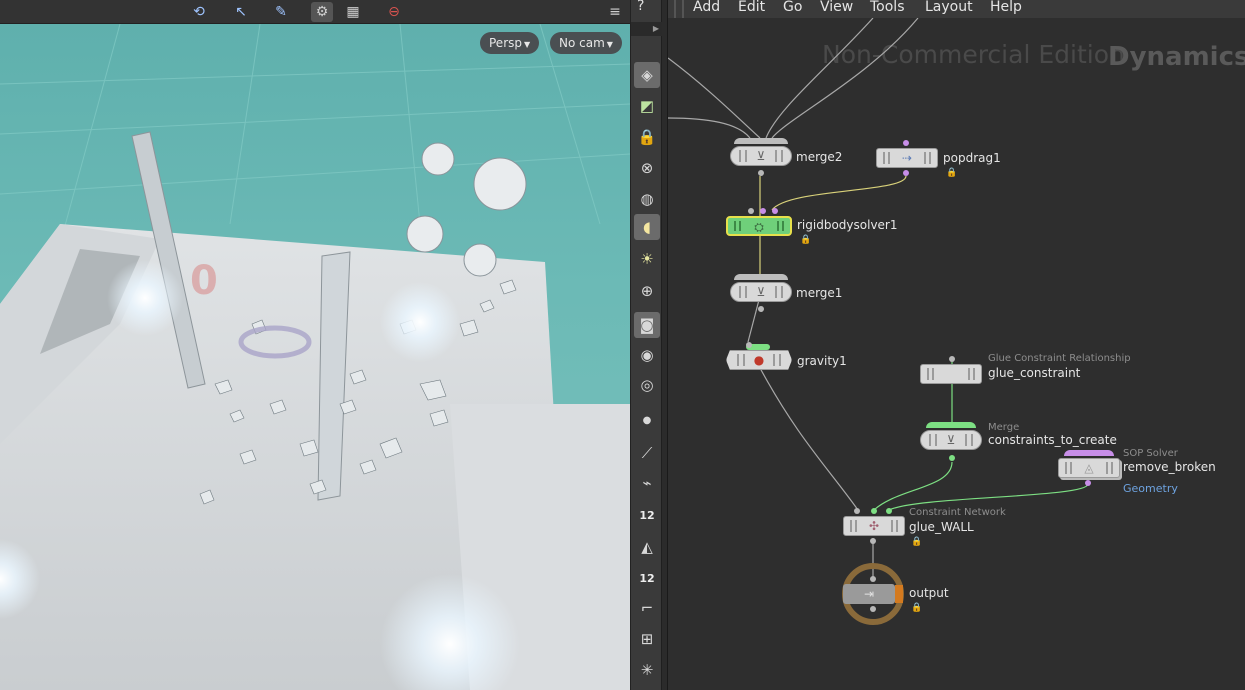 The image size is (1245, 690). What do you see at coordinates (241, 12) in the screenshot?
I see `handle-icon: ↖` at bounding box center [241, 12].